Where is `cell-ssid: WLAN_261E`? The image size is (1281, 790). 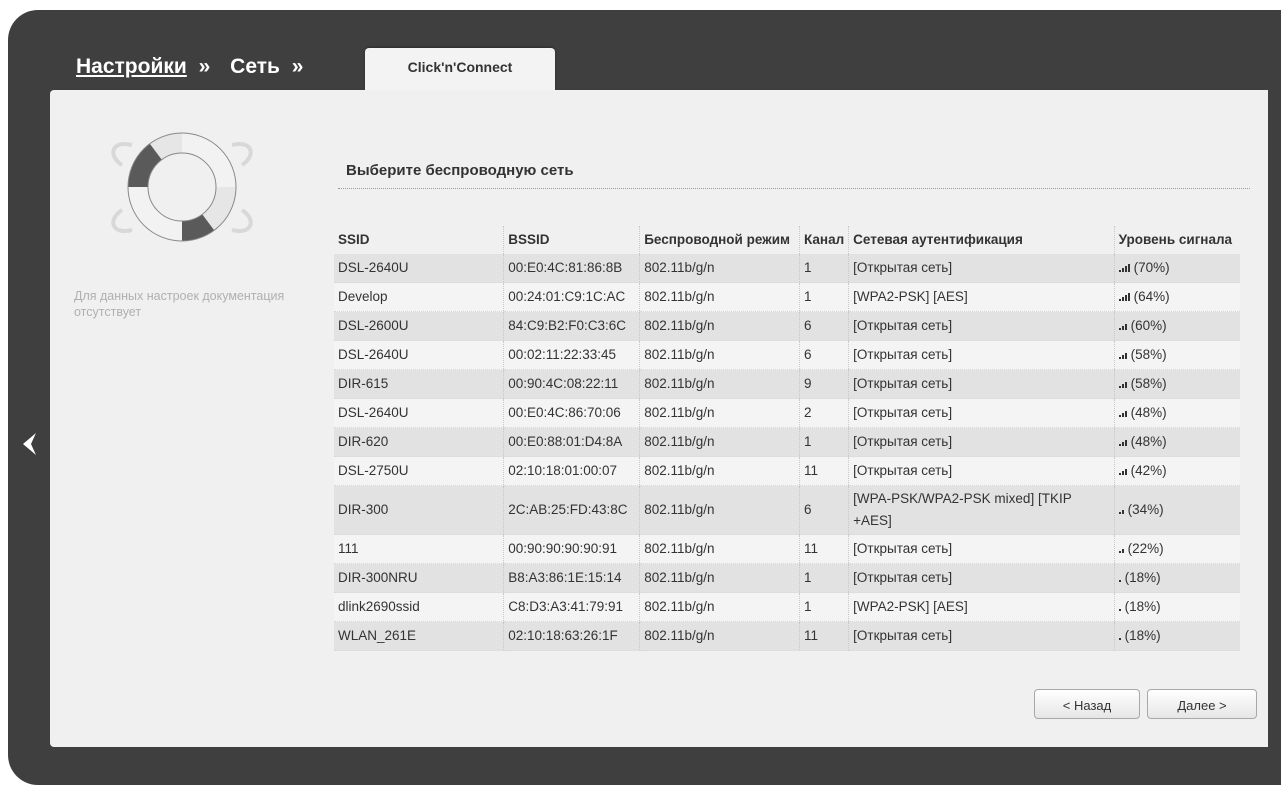 cell-ssid: WLAN_261E is located at coordinates (419, 636).